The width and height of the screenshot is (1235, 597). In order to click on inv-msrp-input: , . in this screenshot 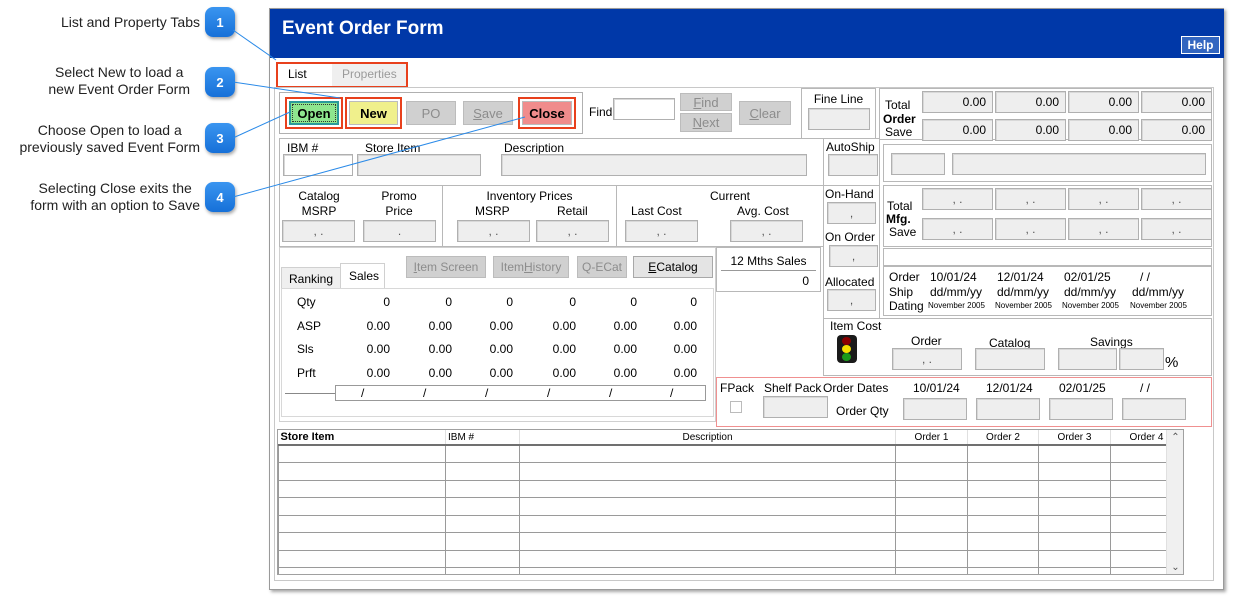, I will do `click(493, 231)`.